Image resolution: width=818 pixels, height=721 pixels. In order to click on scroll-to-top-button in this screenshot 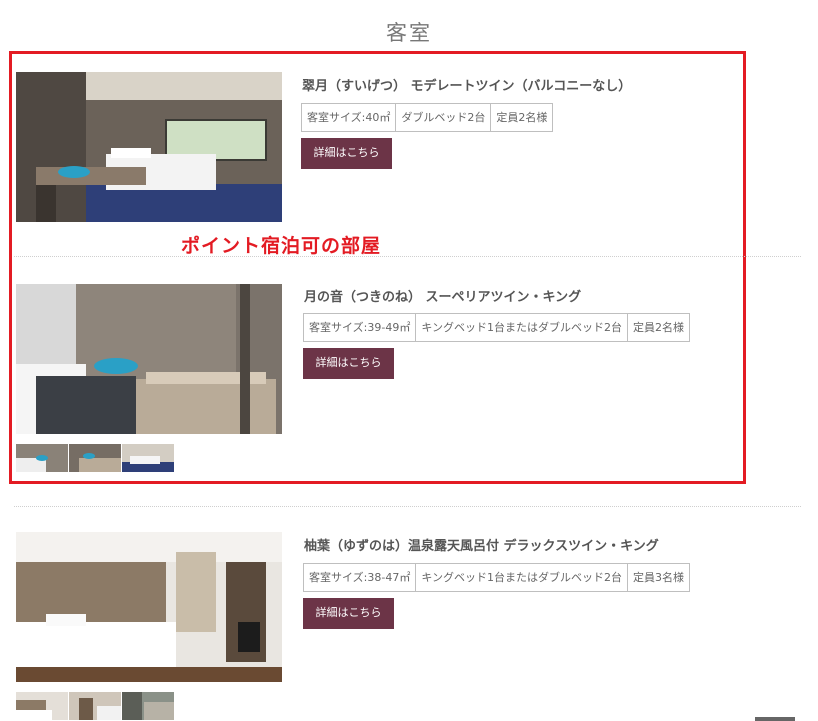, I will do `click(775, 719)`.